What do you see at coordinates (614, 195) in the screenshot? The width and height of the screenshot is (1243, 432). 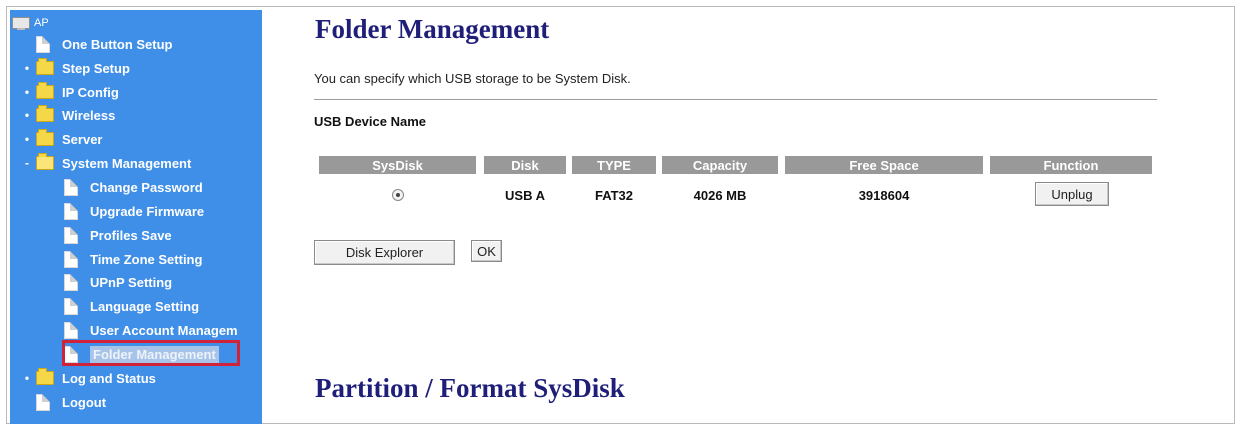 I see `table-cell-type: FAT32` at bounding box center [614, 195].